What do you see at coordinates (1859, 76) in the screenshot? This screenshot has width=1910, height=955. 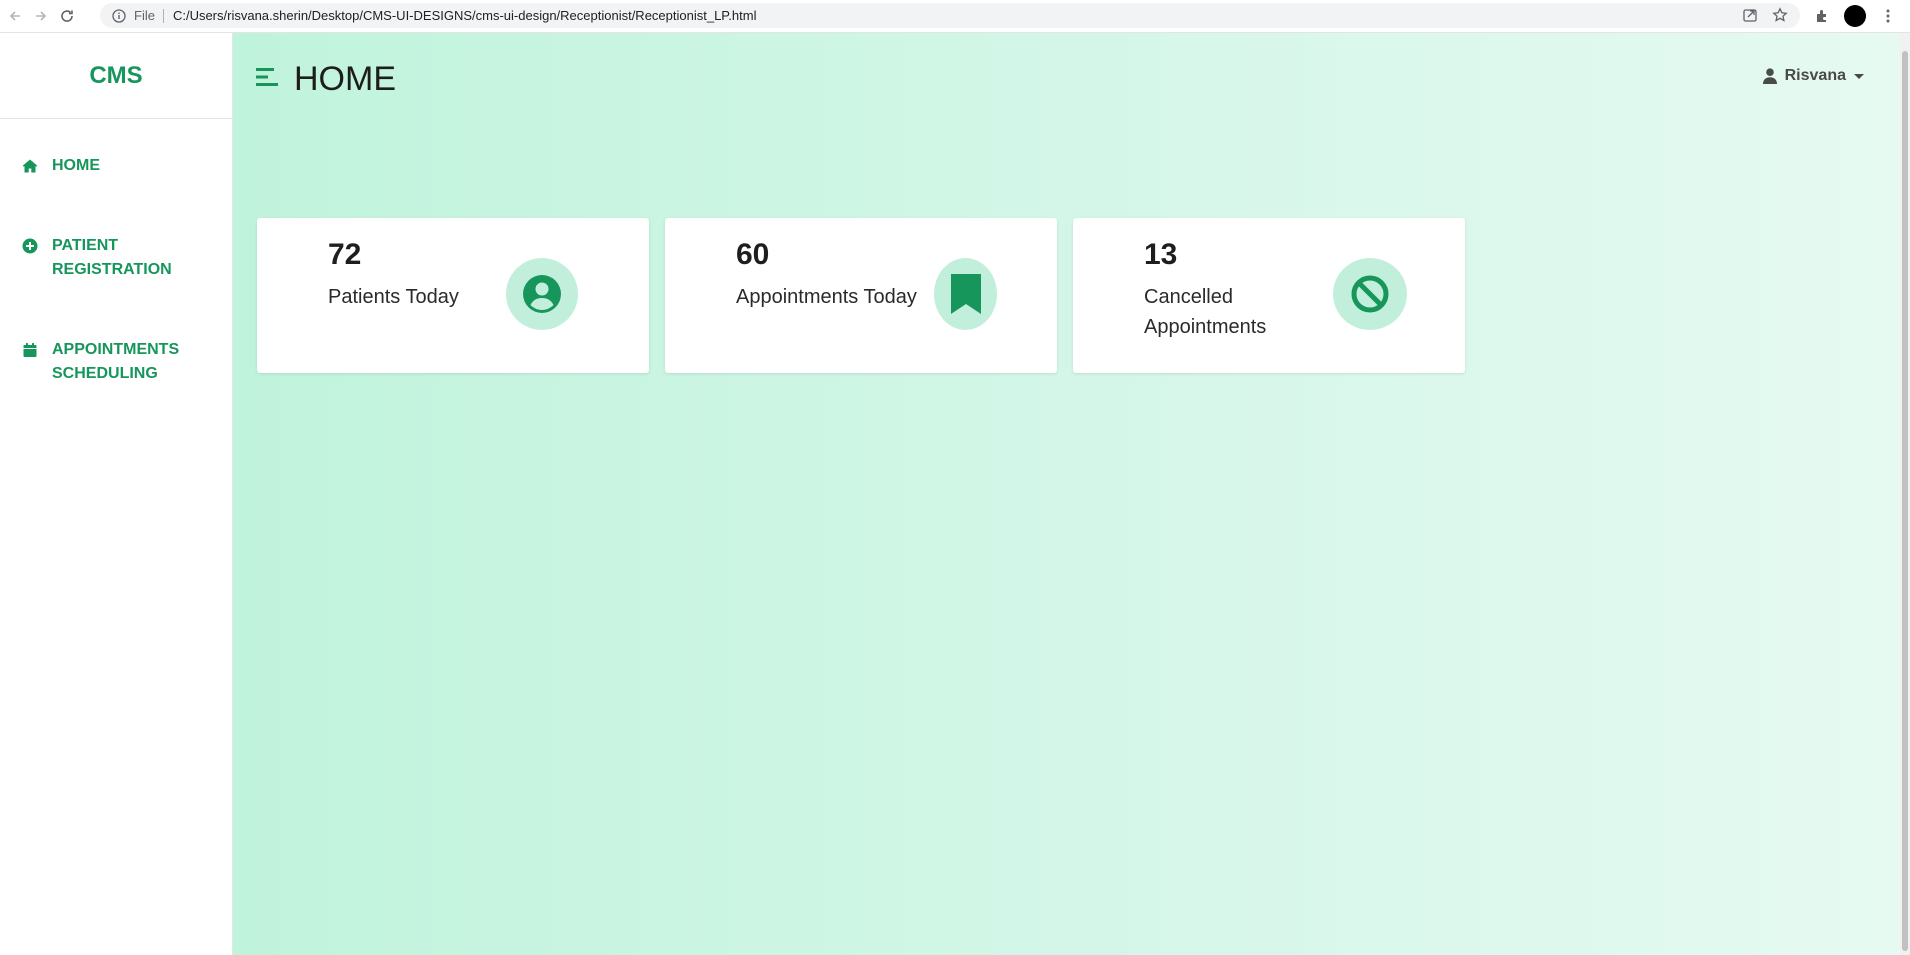 I see `chevron-down-icon` at bounding box center [1859, 76].